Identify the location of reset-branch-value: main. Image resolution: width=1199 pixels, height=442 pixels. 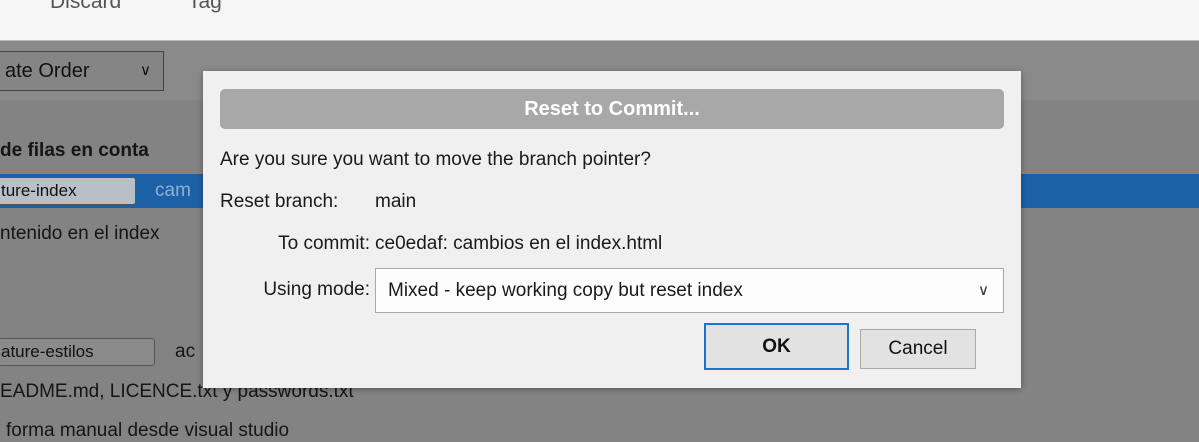
(396, 201).